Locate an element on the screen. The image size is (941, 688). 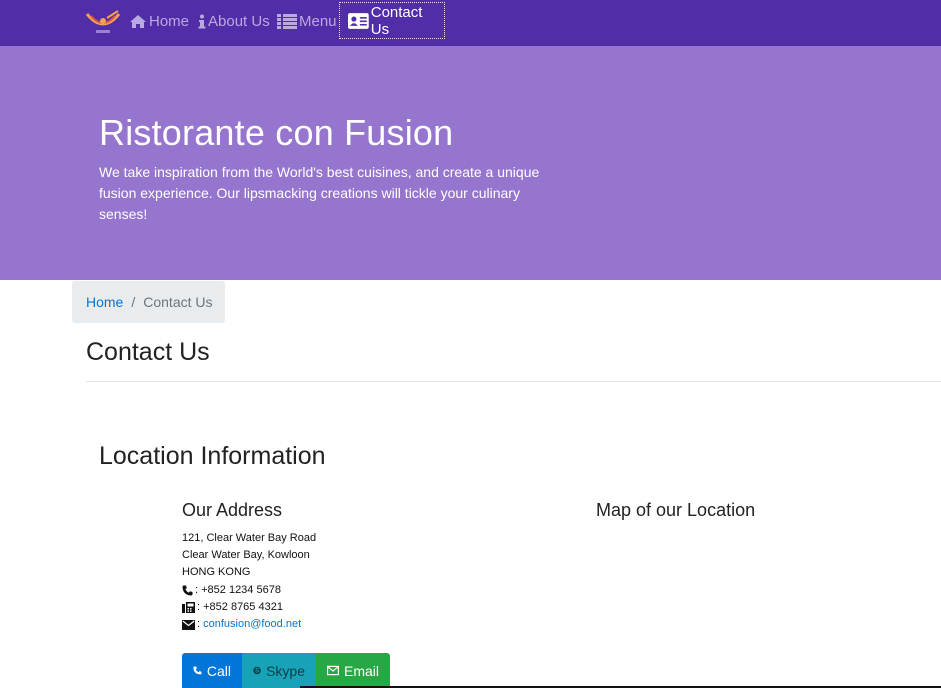
email-button: Email is located at coordinates (353, 670).